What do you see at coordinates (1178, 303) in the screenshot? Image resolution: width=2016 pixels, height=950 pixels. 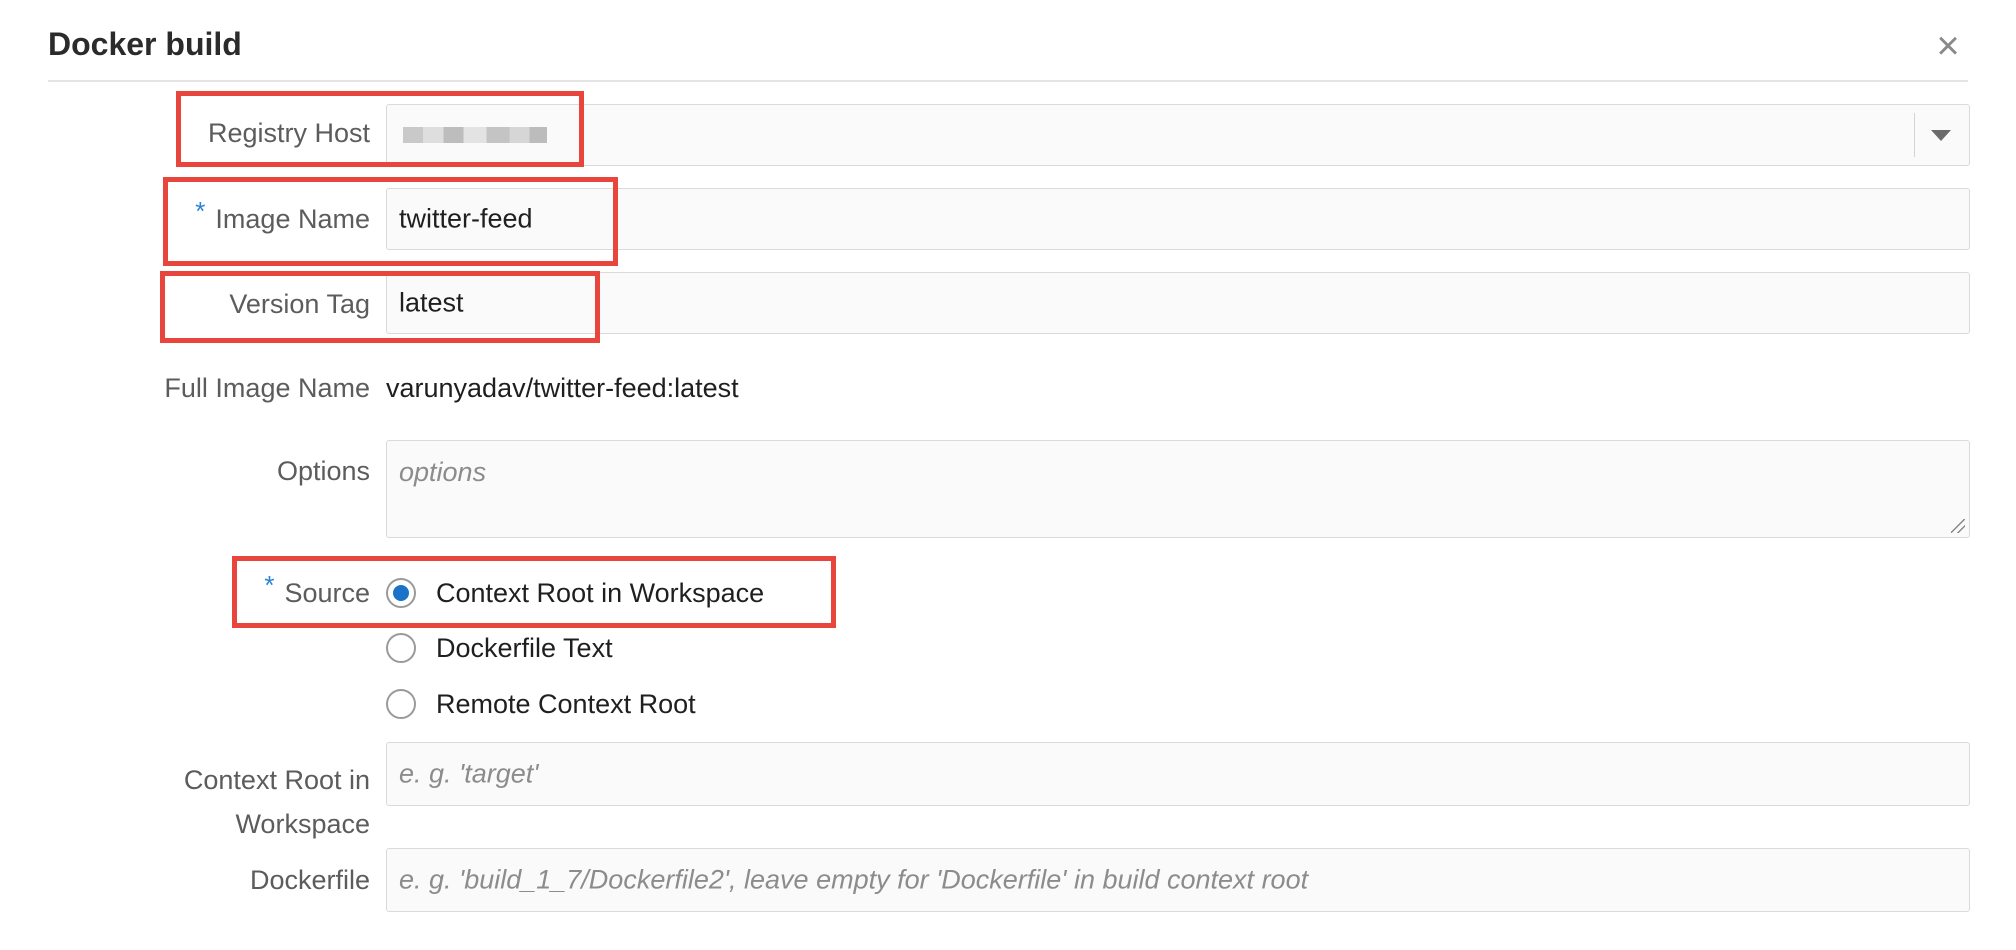 I see `version-tag-input: latest` at bounding box center [1178, 303].